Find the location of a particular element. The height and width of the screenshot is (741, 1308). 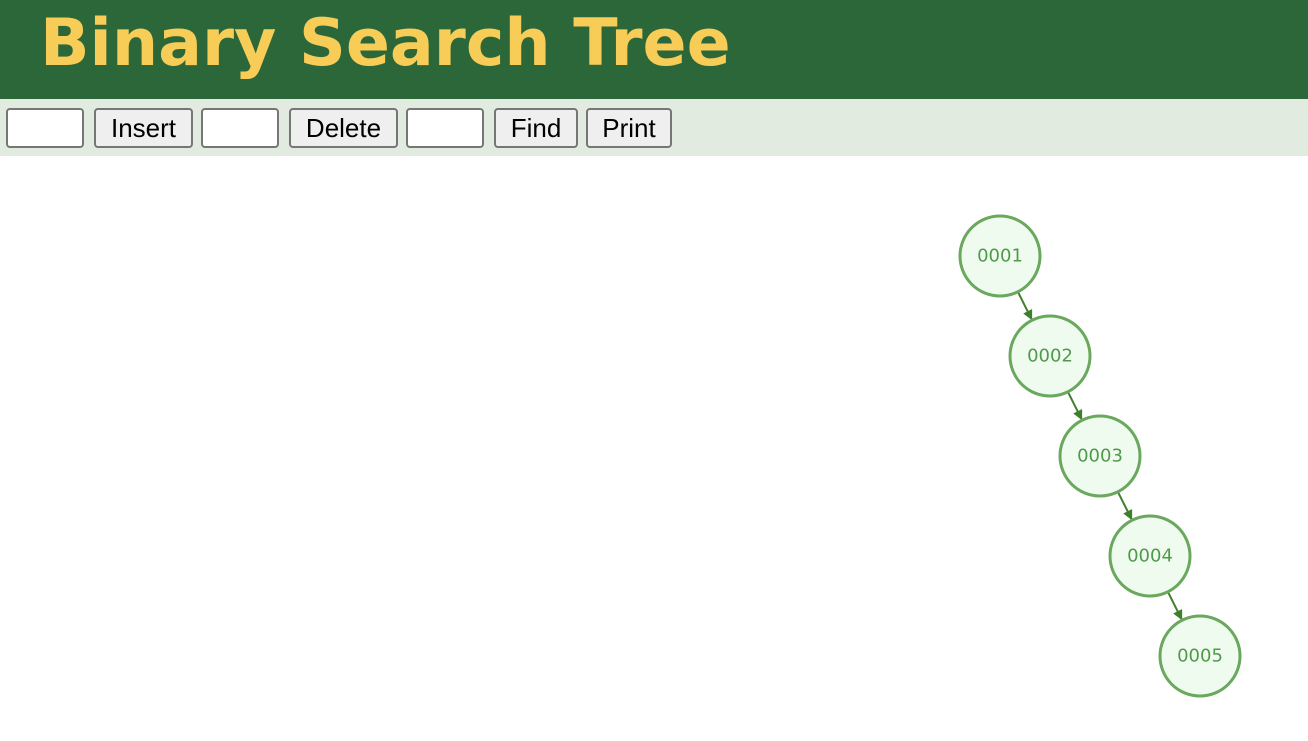

tree-node: 0001 is located at coordinates (1000, 256).